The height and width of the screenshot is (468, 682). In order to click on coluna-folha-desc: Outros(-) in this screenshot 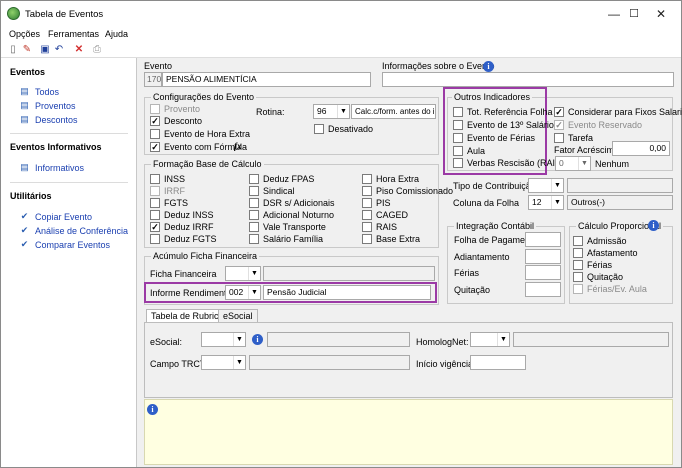, I will do `click(620, 202)`.